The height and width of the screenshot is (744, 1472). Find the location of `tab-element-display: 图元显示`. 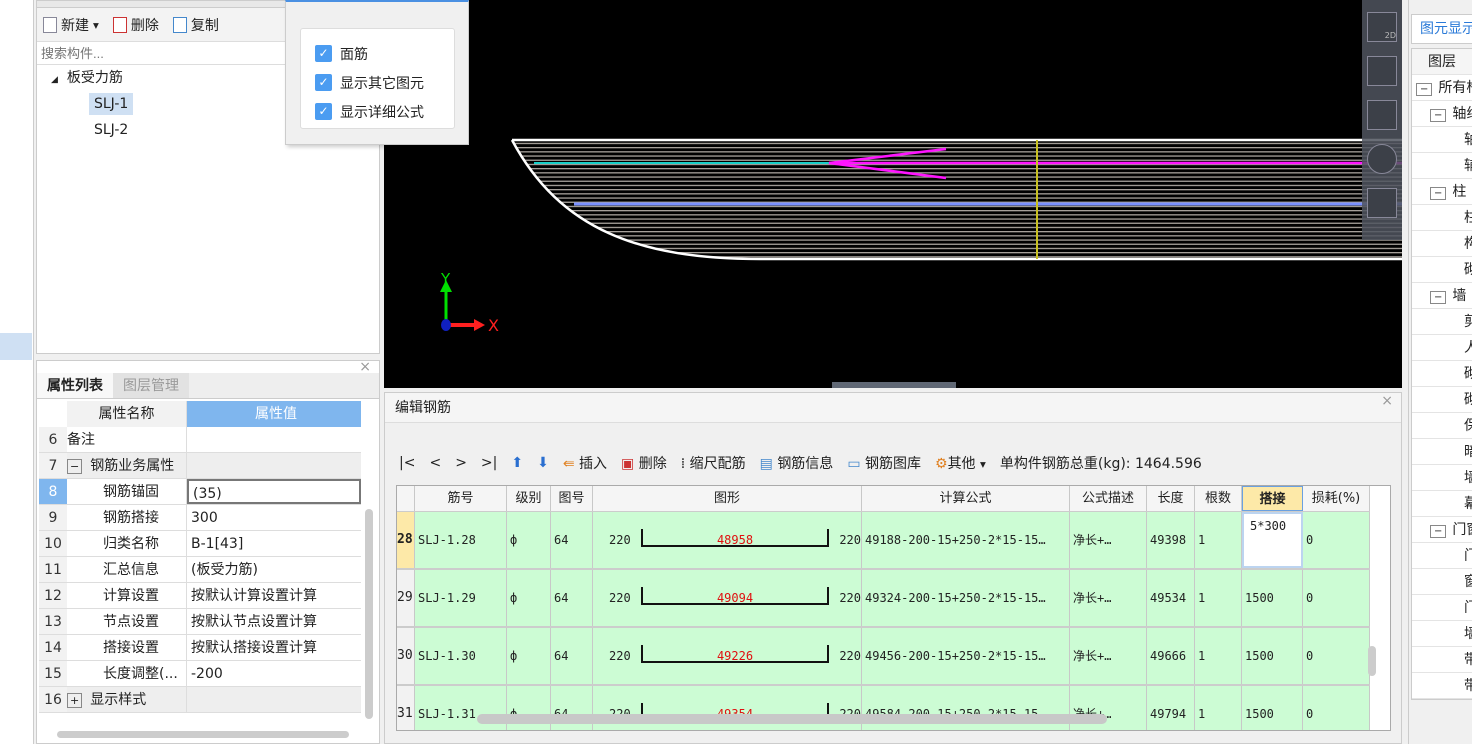

tab-element-display: 图元显示 is located at coordinates (1441, 29).